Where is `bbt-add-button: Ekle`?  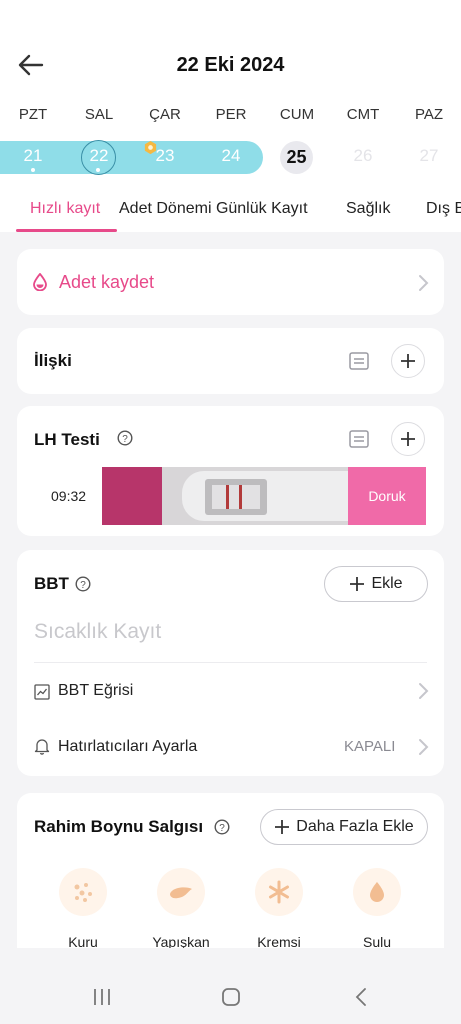
bbt-add-button: Ekle is located at coordinates (376, 584).